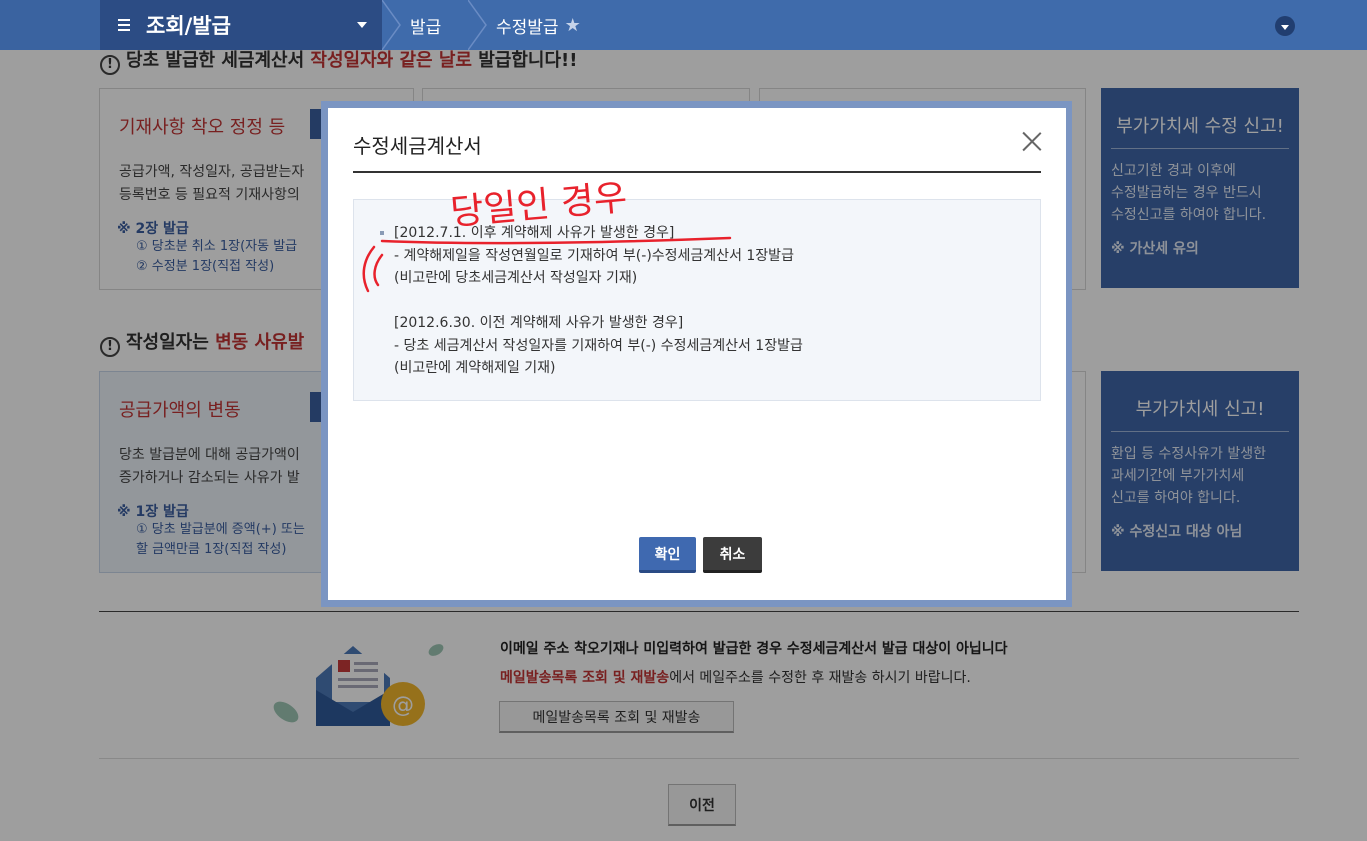  What do you see at coordinates (683, 25) in the screenshot?
I see `top-navigation-bar: 조회/발급 발급 수정발급 ★` at bounding box center [683, 25].